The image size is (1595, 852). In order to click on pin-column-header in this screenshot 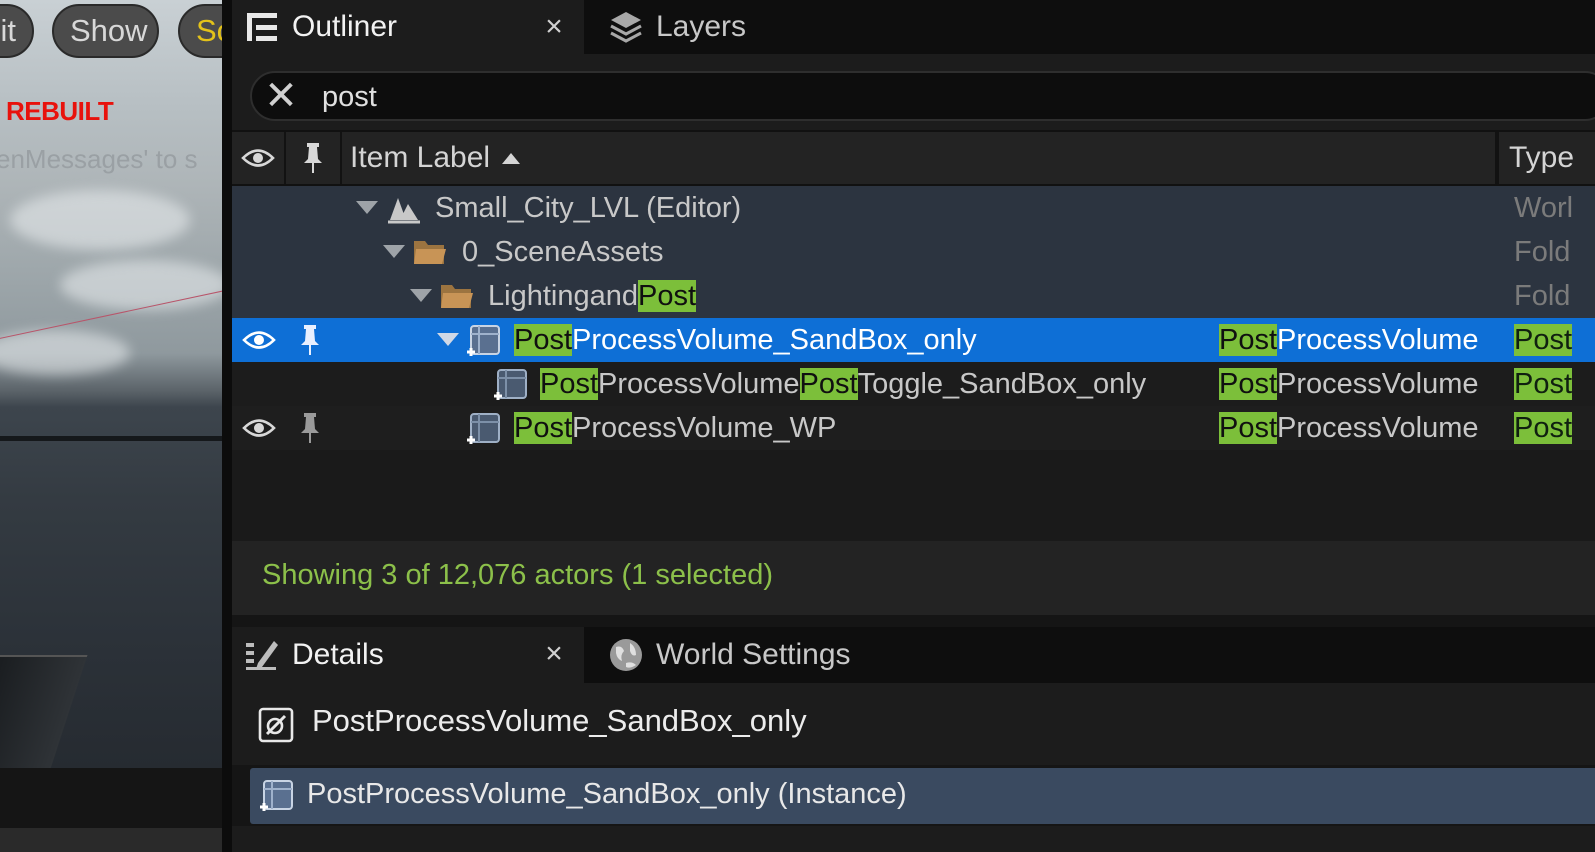, I will do `click(314, 158)`.